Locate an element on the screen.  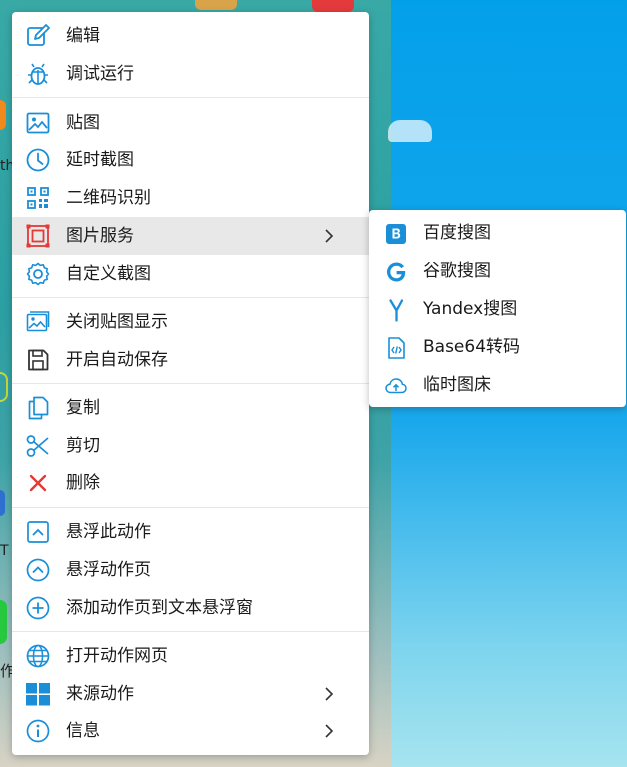
image-services-submenu: 百度搜图 谷歌搜图 Yandex搜图 Base64转码 临时图床 is located at coordinates (497, 308).